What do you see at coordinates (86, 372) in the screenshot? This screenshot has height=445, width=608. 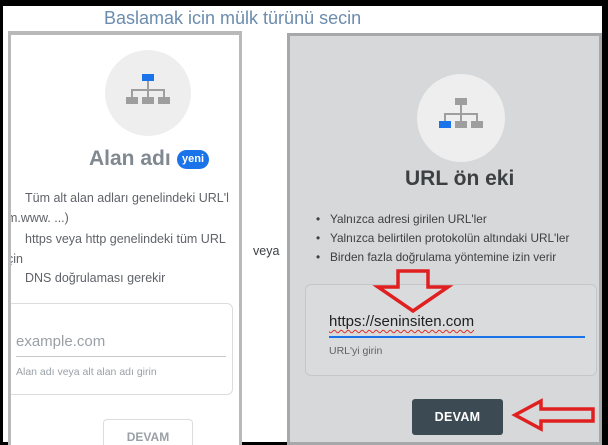 I see `domain-input-helper: Alan adı veya alt alan adı girin` at bounding box center [86, 372].